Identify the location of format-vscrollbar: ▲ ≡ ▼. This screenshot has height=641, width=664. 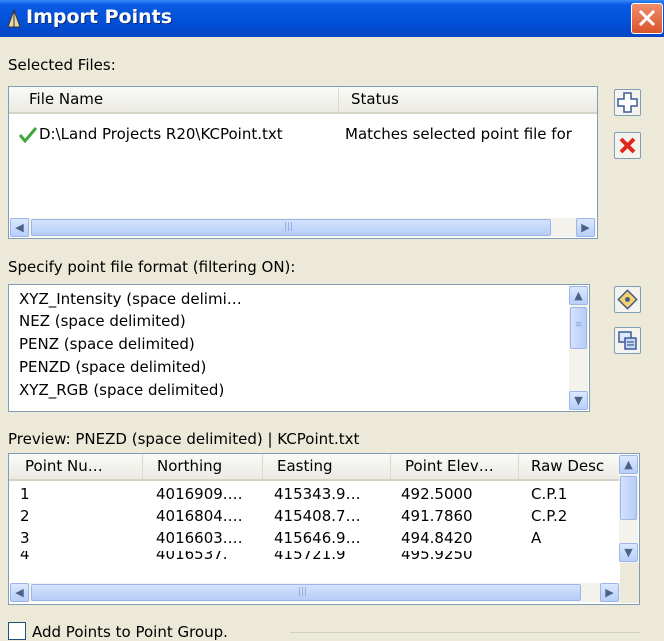
(578, 348).